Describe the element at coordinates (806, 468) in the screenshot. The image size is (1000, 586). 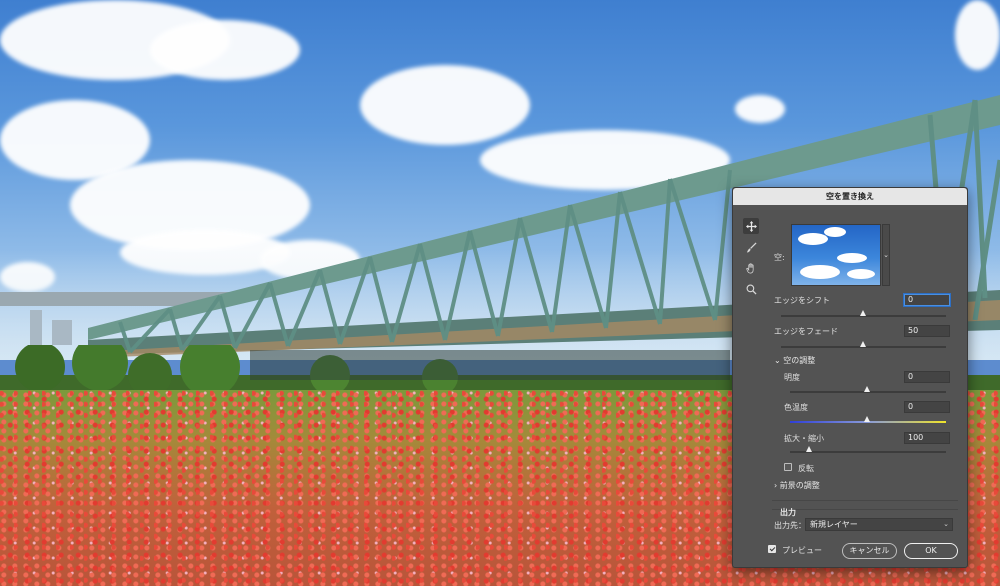
I see `flip-label: 反転` at that location.